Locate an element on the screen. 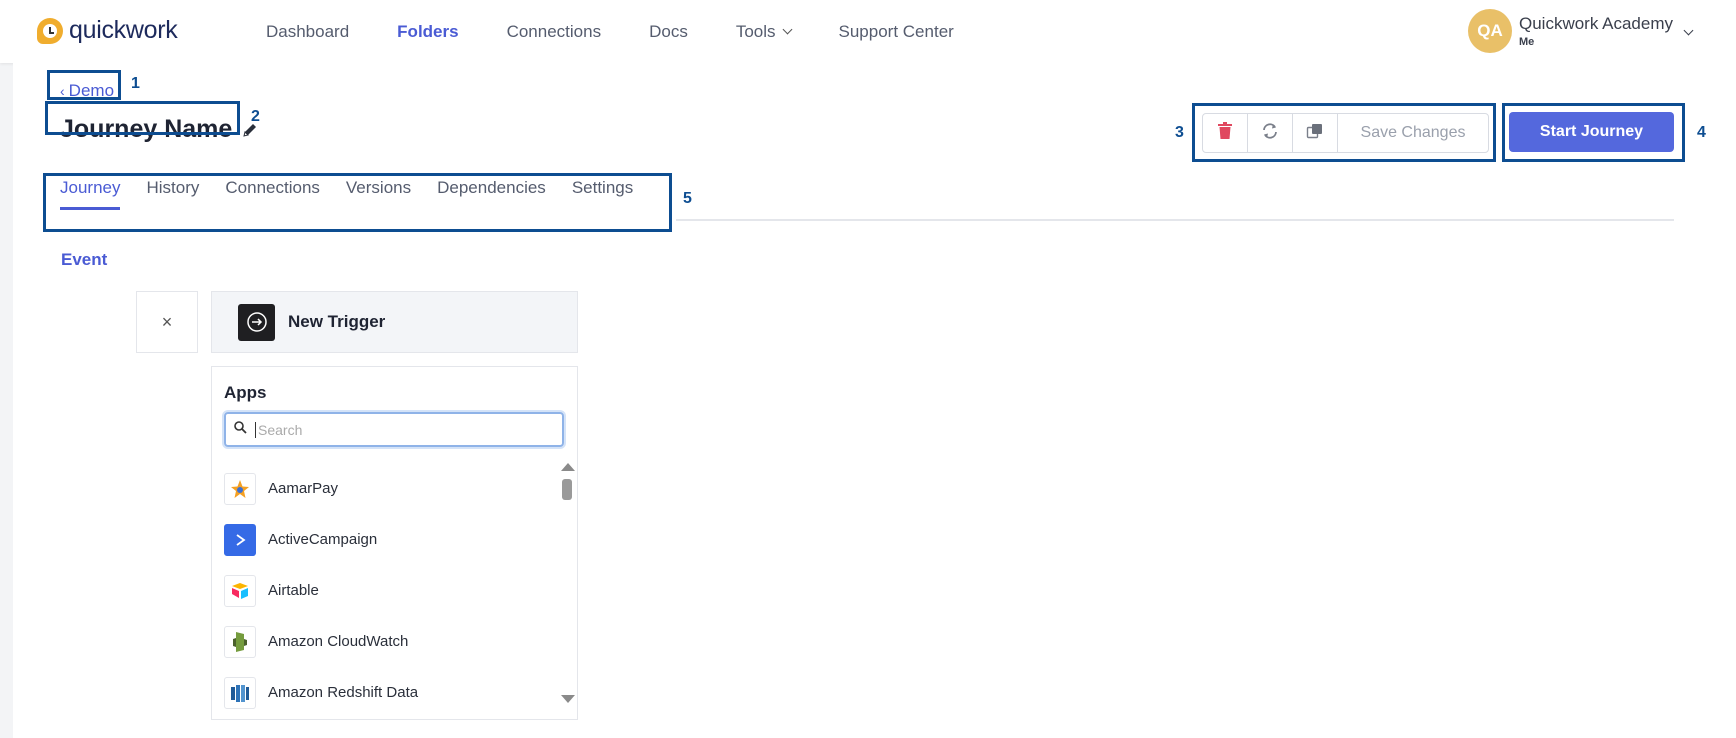  close-trigger-button: × is located at coordinates (167, 322).